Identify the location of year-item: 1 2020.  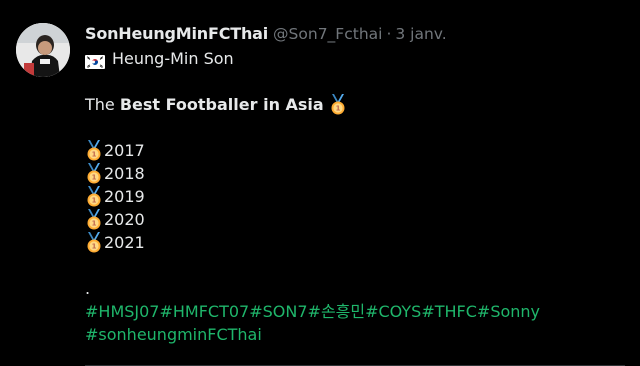
(357, 219).